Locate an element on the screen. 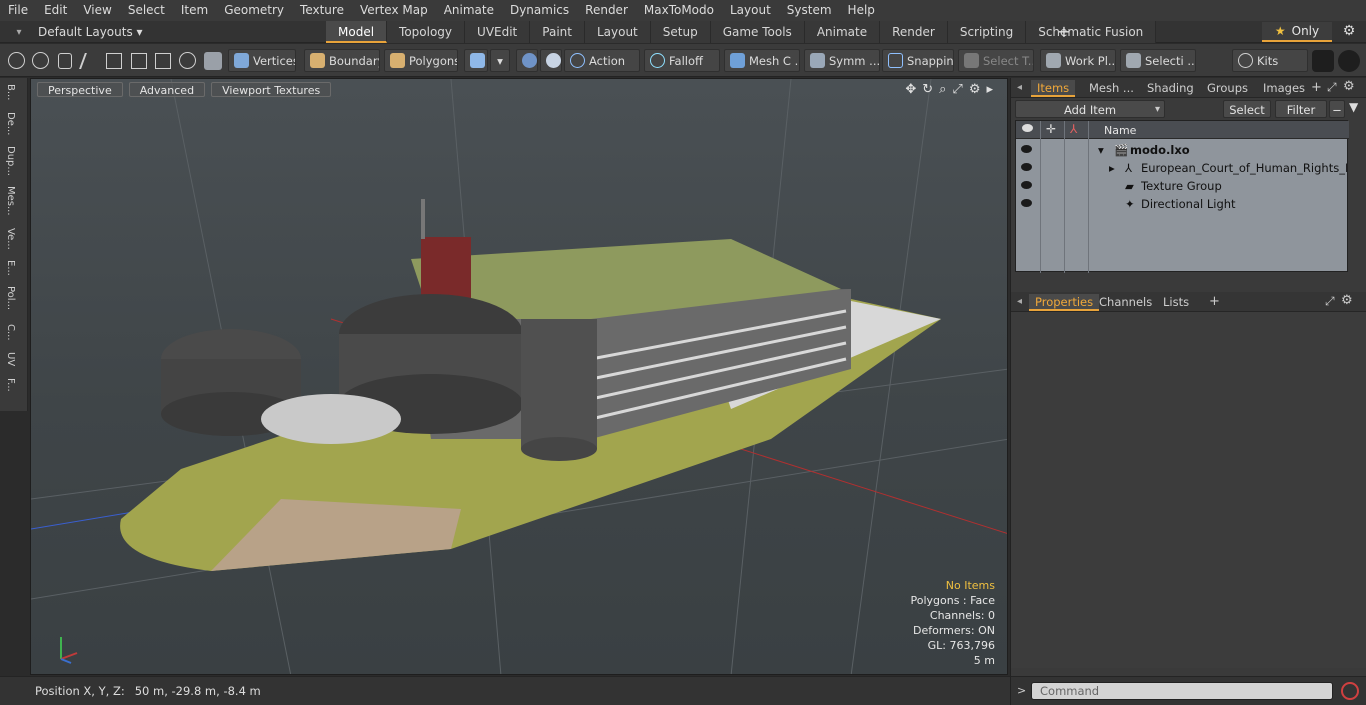  snap-sphere-button is located at coordinates (527, 60).